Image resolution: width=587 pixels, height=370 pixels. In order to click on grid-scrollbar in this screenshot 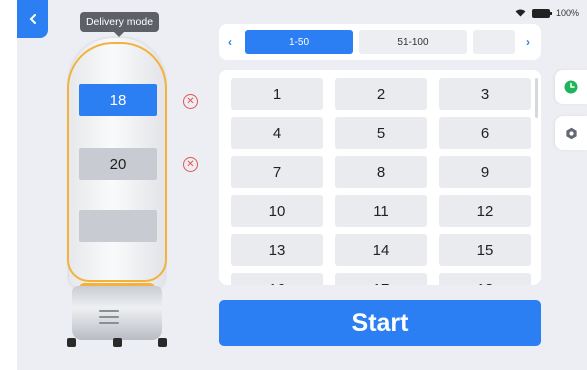, I will do `click(536, 98)`.